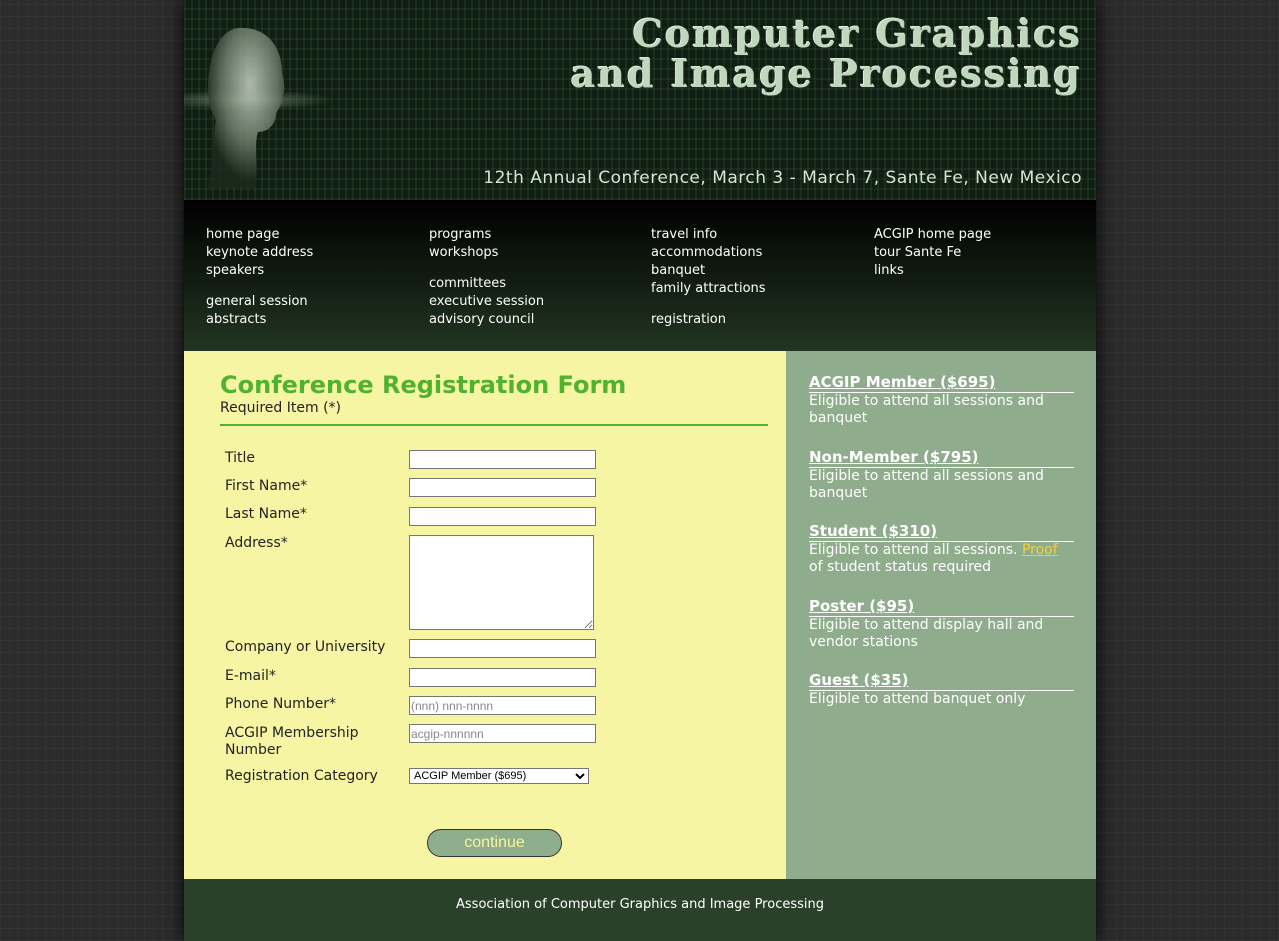 The image size is (1279, 941). Describe the element at coordinates (917, 253) in the screenshot. I see `nav-link-tour-sante-fe: tour Sante Fe` at that location.